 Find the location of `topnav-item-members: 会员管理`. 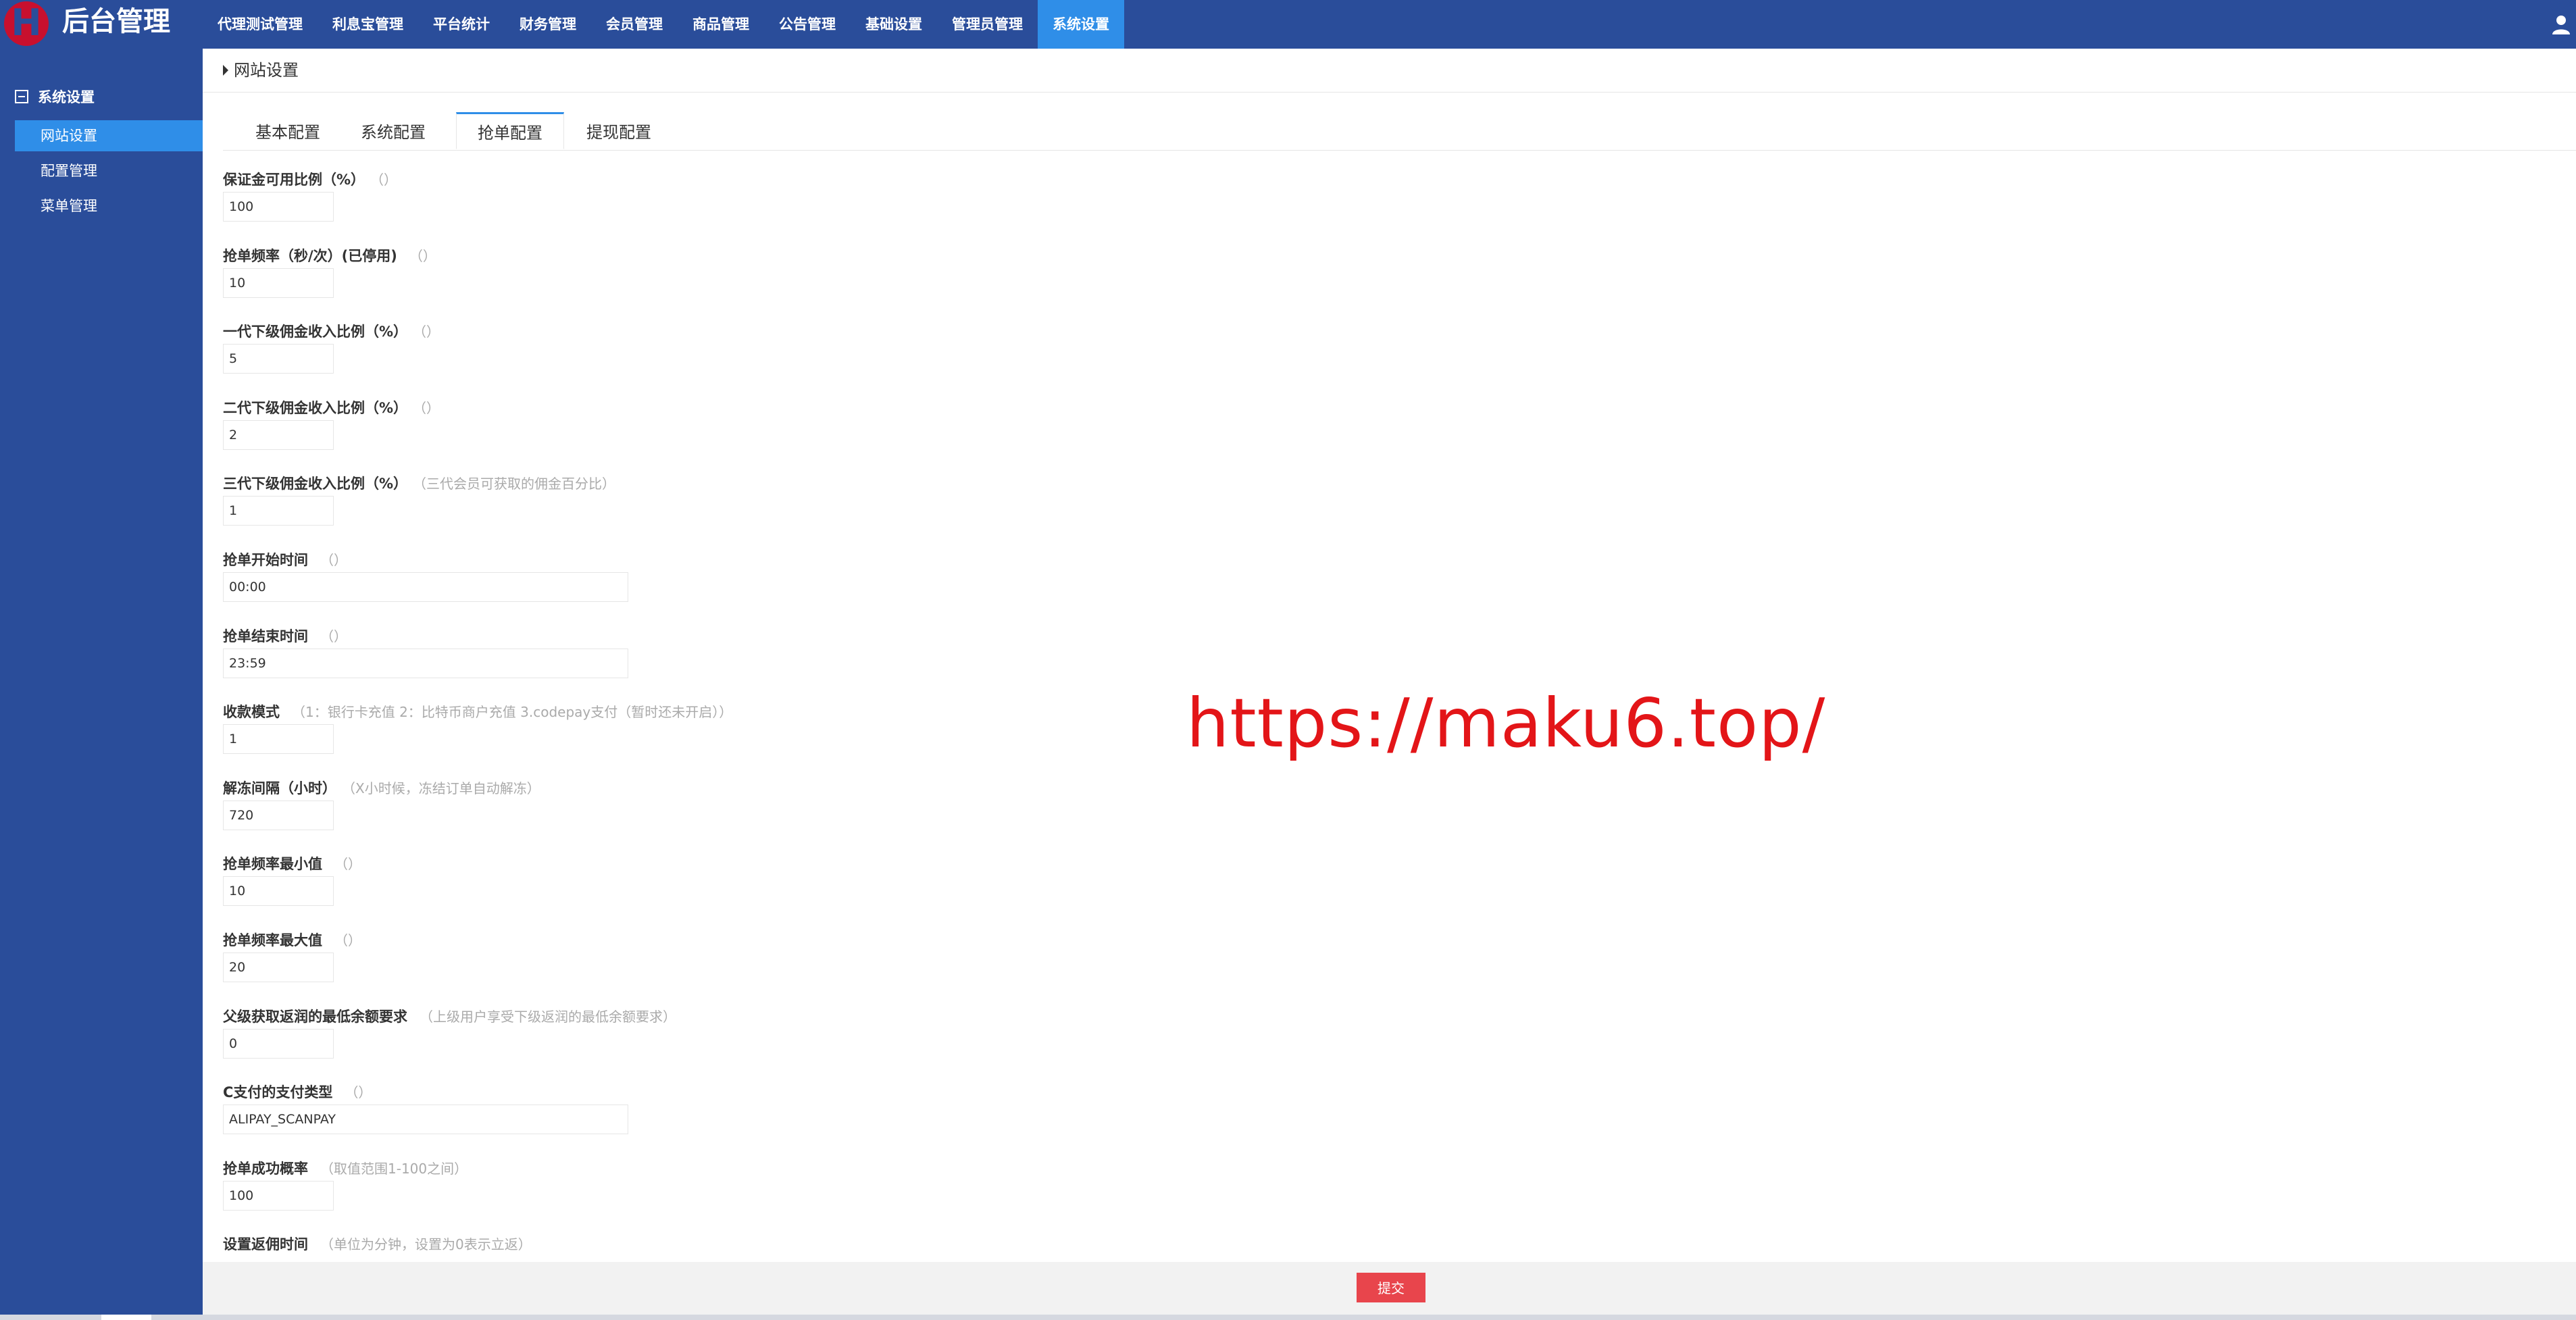

topnav-item-members: 会员管理 is located at coordinates (634, 24).